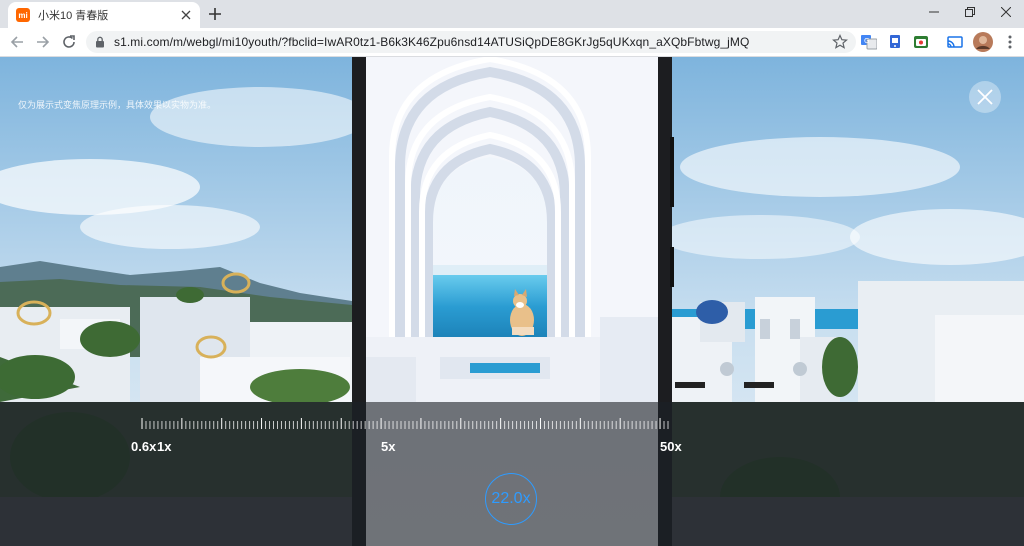 This screenshot has height=546, width=1024. I want to click on zoom-label-50x: 50x, so click(671, 446).